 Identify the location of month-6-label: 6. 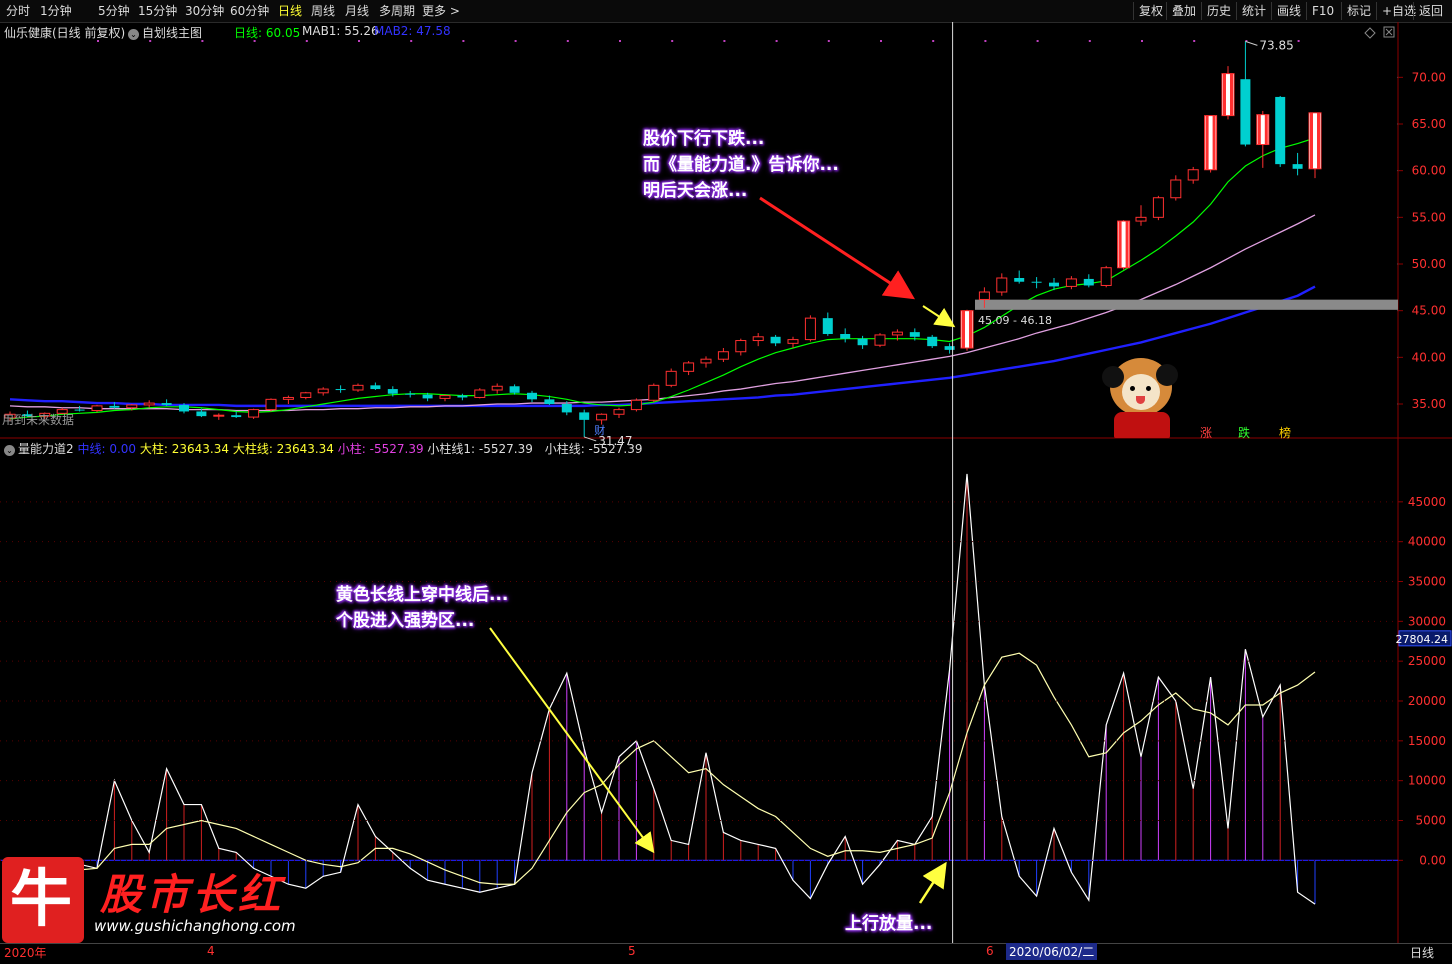
(990, 951).